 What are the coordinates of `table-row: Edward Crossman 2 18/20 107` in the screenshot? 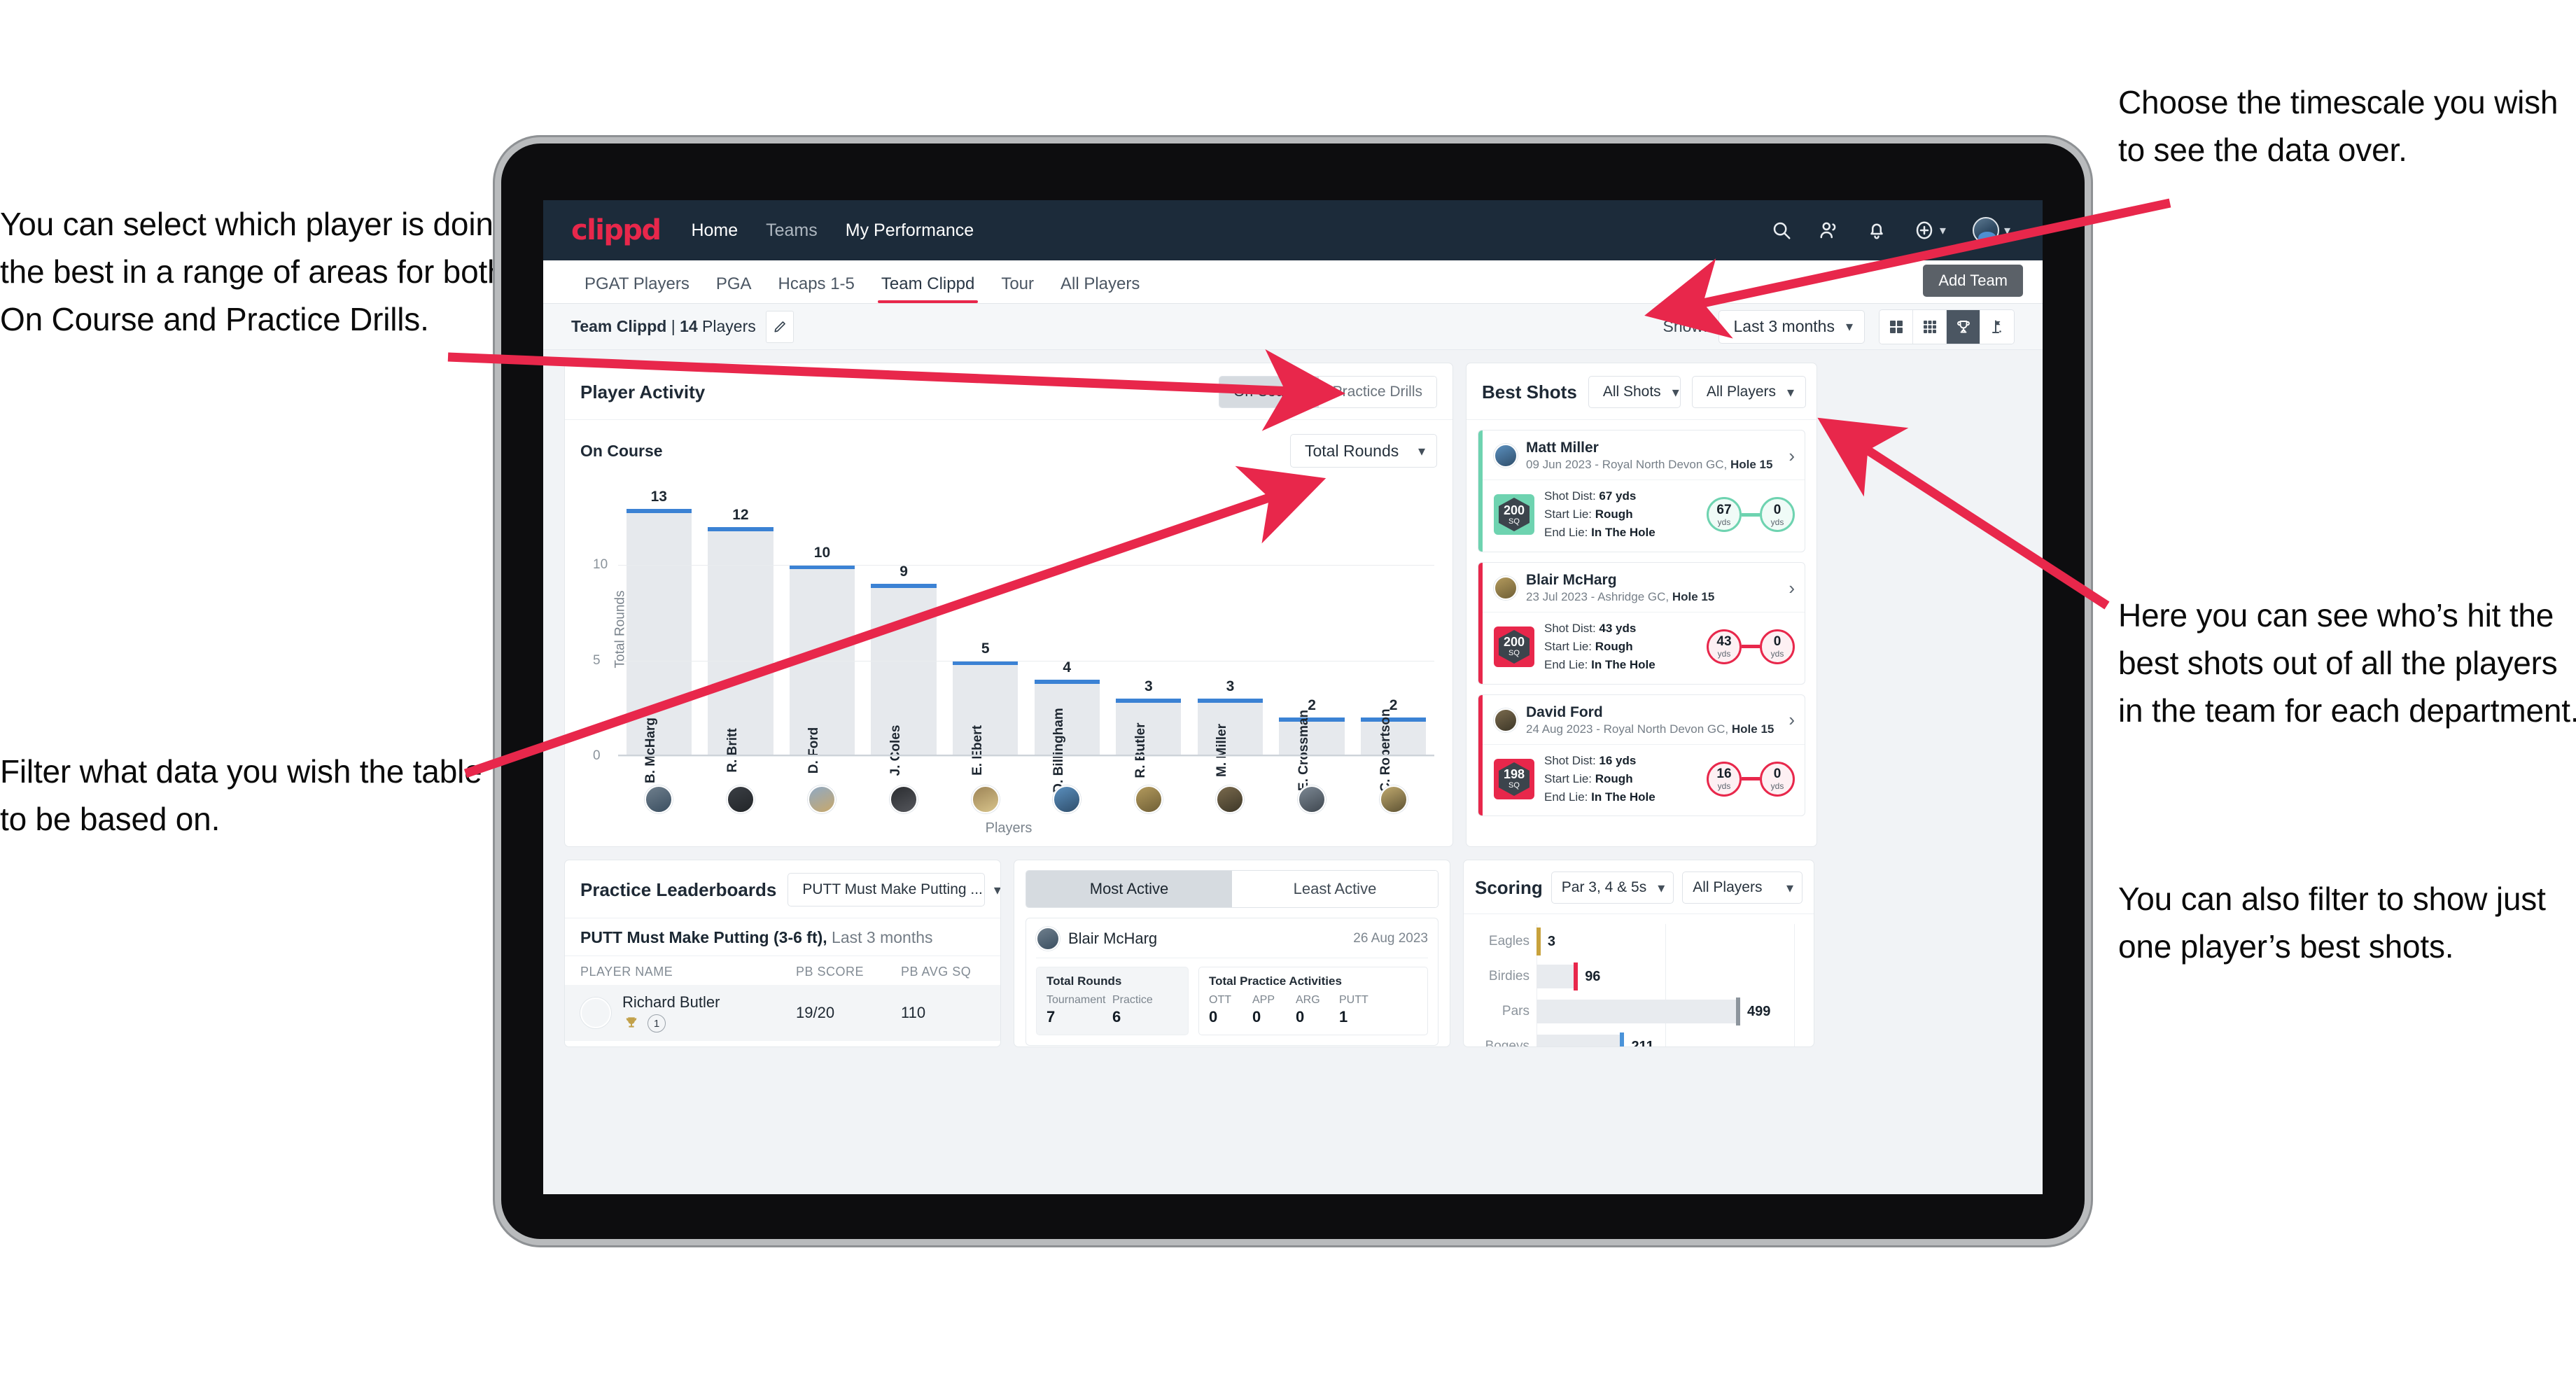 It's located at (782, 1043).